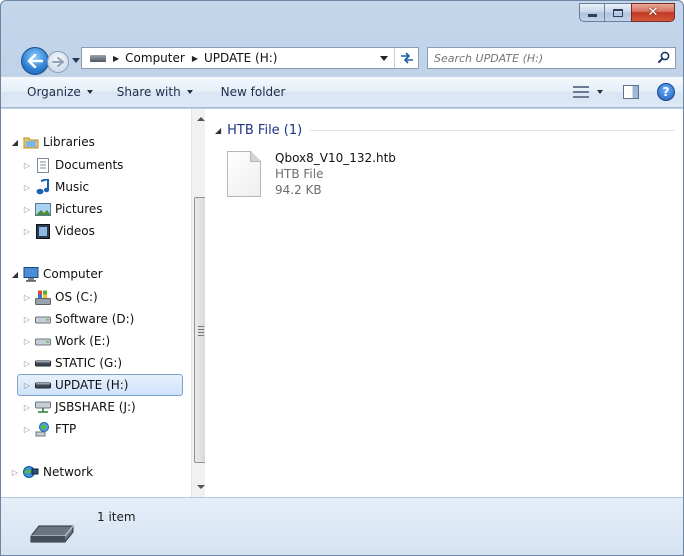  What do you see at coordinates (31, 472) in the screenshot?
I see `network-icon` at bounding box center [31, 472].